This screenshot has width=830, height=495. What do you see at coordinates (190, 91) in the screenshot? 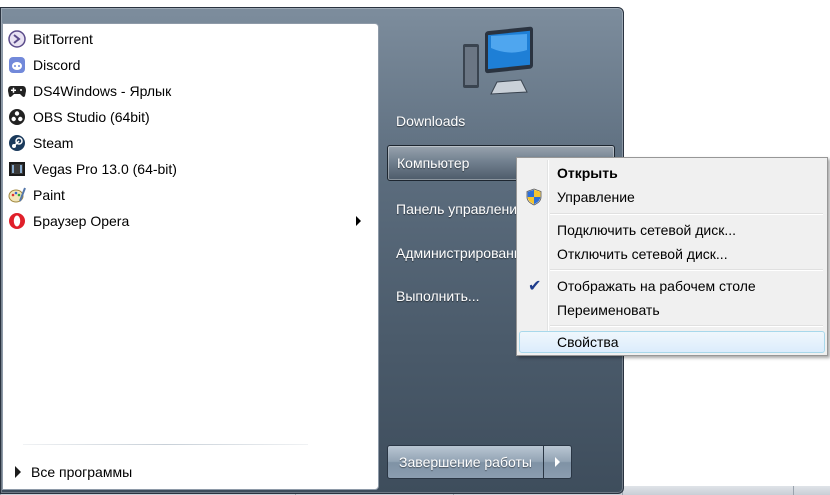
I see `program-item-ds4windows: DS4Windows - Ярлык` at bounding box center [190, 91].